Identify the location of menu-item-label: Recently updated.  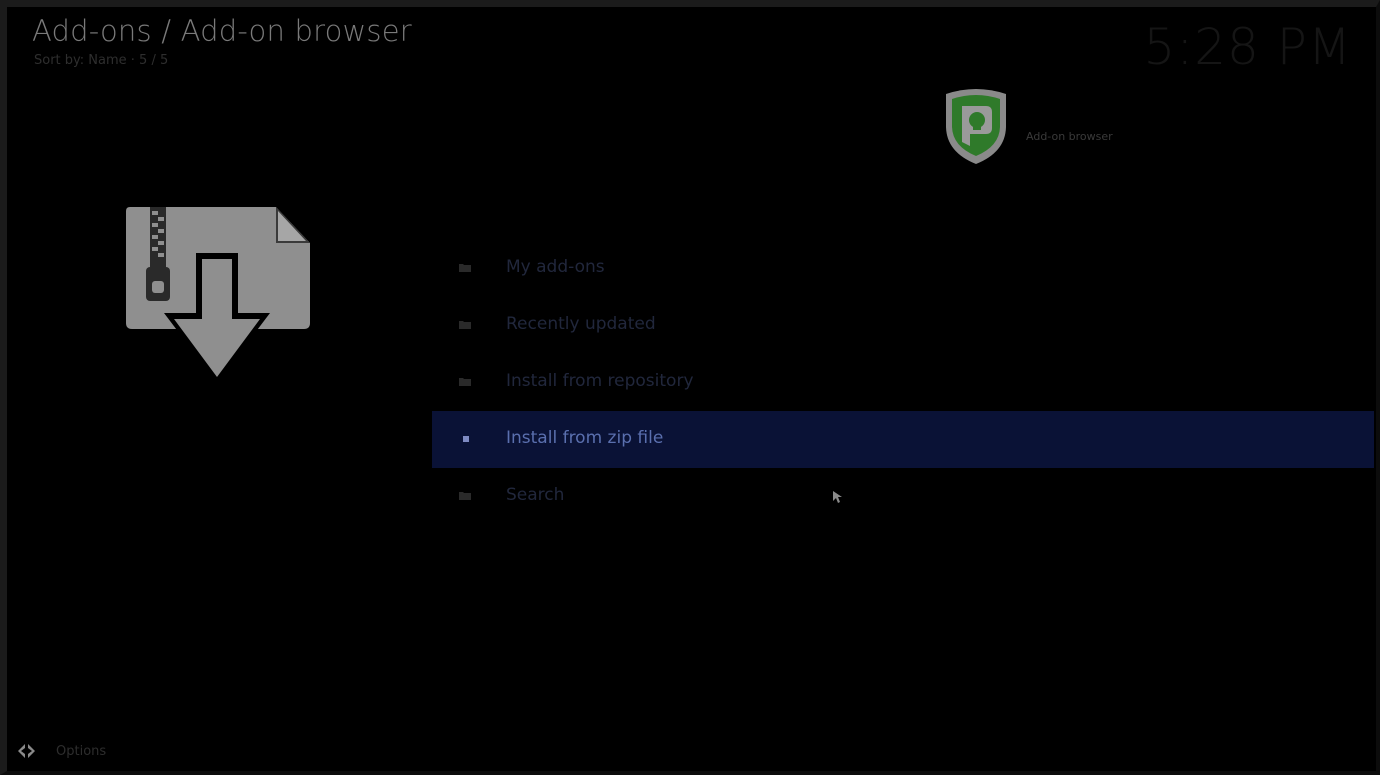
(581, 324).